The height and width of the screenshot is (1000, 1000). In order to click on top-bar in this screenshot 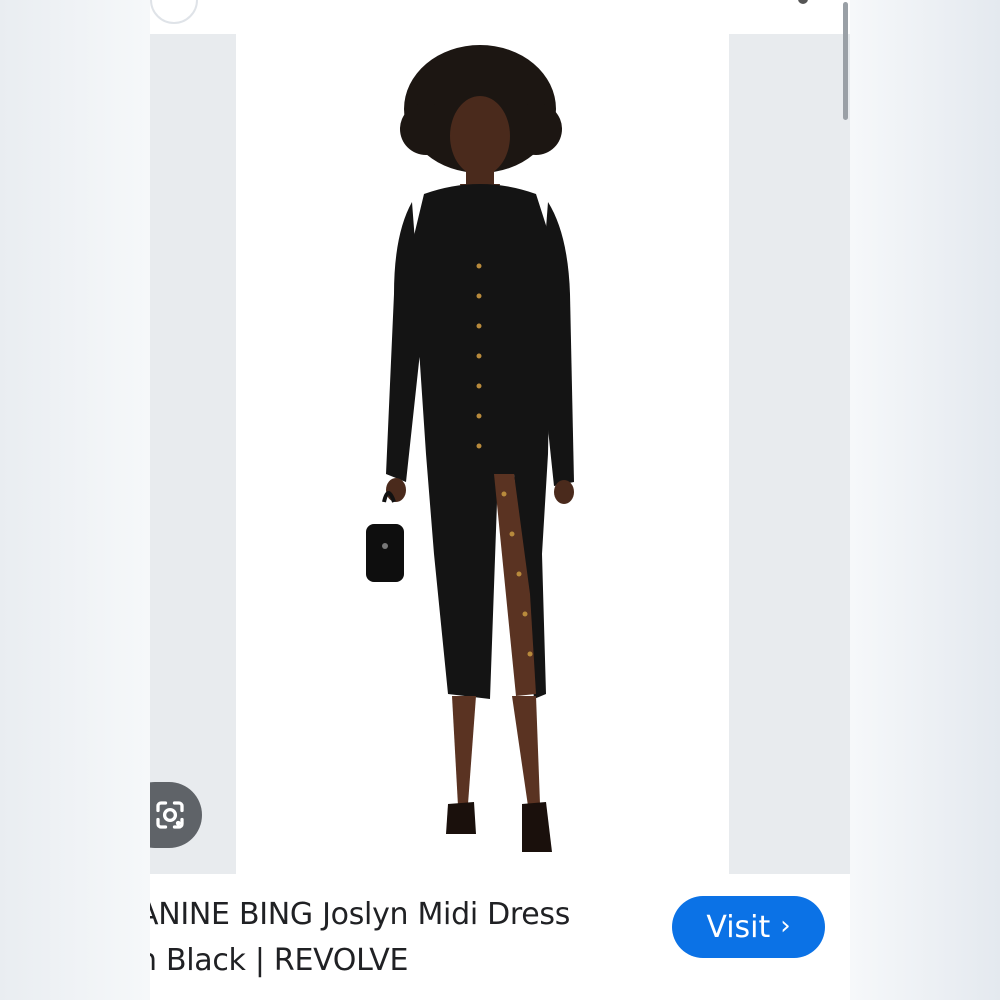, I will do `click(500, 17)`.